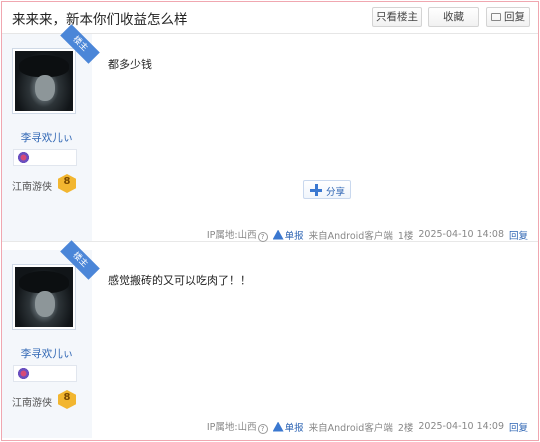 Image resolution: width=540 pixels, height=442 pixels. Describe the element at coordinates (100, 20) in the screenshot. I see `thread-title: 来来来，新本你们收益怎么样` at that location.